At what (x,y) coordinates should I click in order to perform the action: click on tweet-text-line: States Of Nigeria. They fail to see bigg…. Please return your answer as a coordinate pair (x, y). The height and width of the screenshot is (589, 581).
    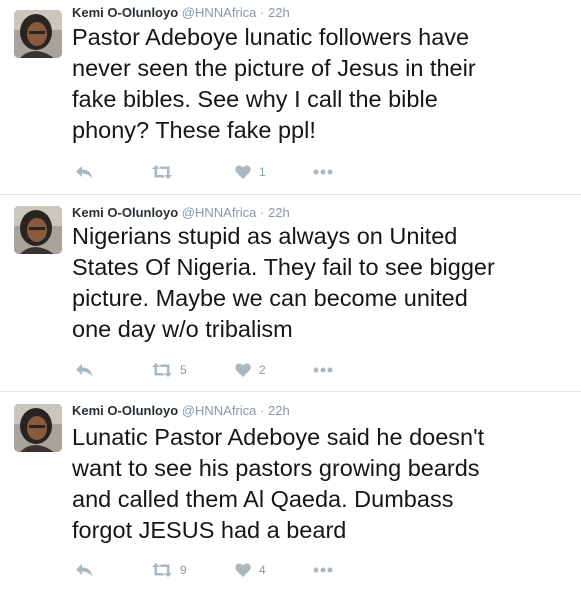
    Looking at the image, I should click on (283, 267).